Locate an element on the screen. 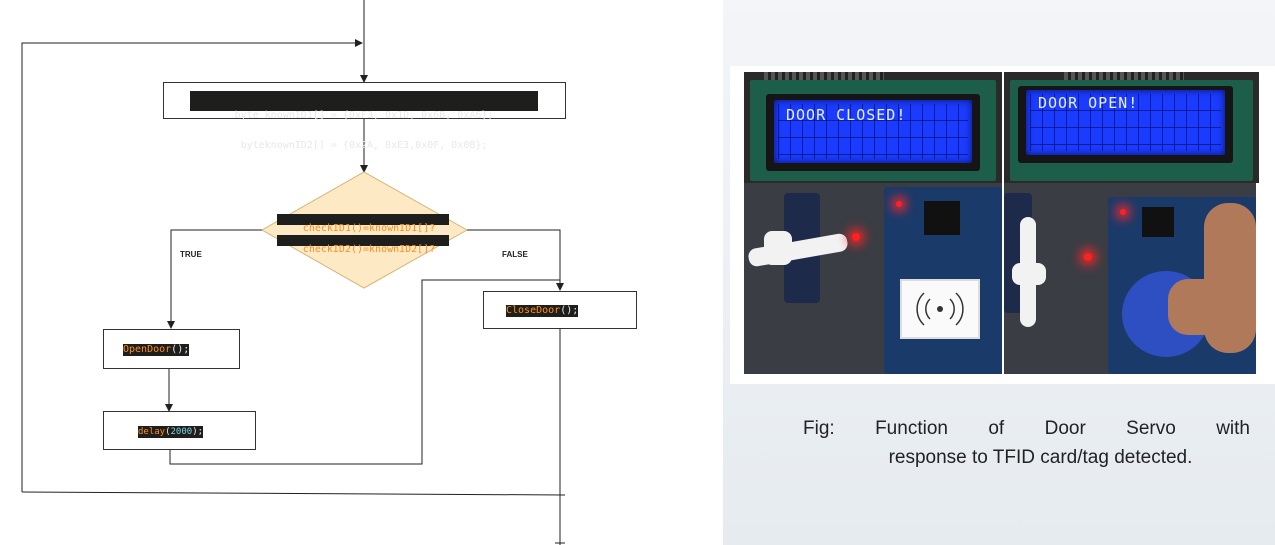 The width and height of the screenshot is (1275, 545). lcd-screen: DOOR CLOSED! is located at coordinates (873, 131).